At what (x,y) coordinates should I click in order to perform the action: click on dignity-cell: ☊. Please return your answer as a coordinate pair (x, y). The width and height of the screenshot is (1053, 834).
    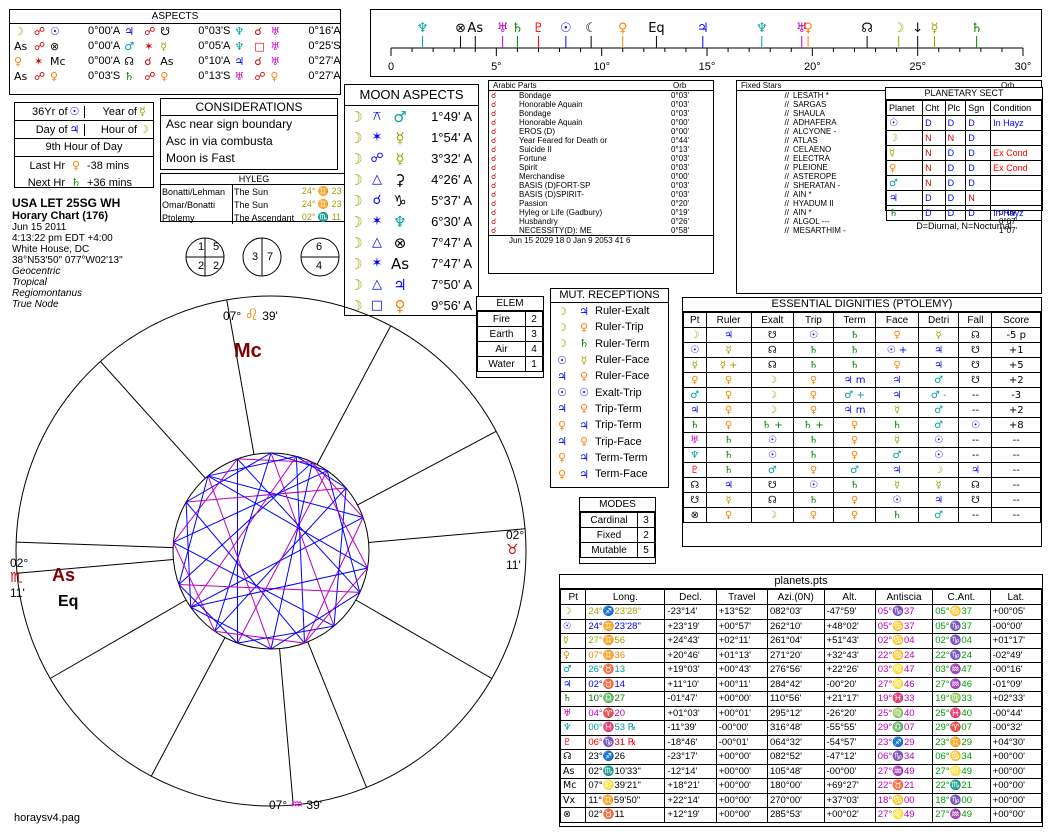
    Looking at the image, I should click on (772, 365).